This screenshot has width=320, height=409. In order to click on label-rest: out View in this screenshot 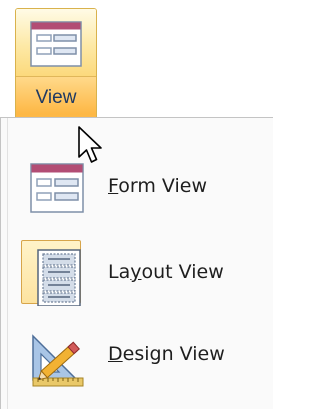, I will do `click(182, 272)`.